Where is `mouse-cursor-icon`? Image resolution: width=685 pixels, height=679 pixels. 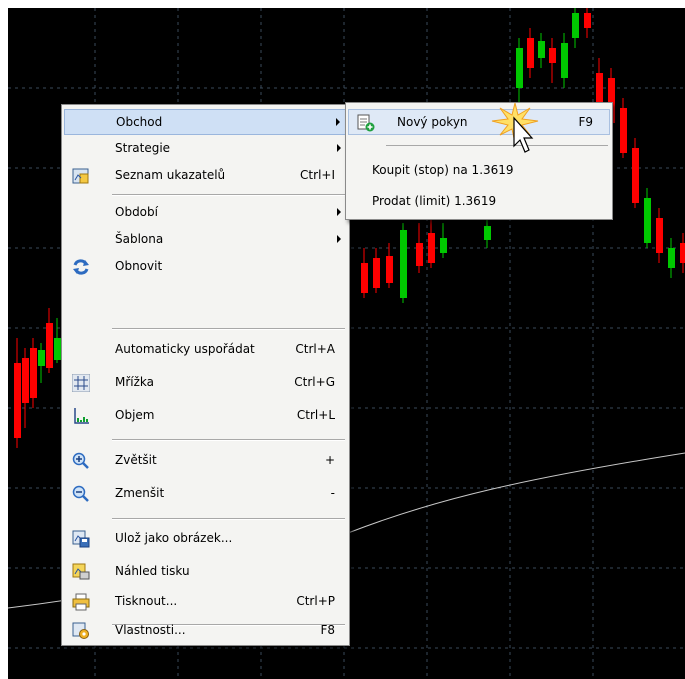
mouse-cursor-icon is located at coordinates (515, 127).